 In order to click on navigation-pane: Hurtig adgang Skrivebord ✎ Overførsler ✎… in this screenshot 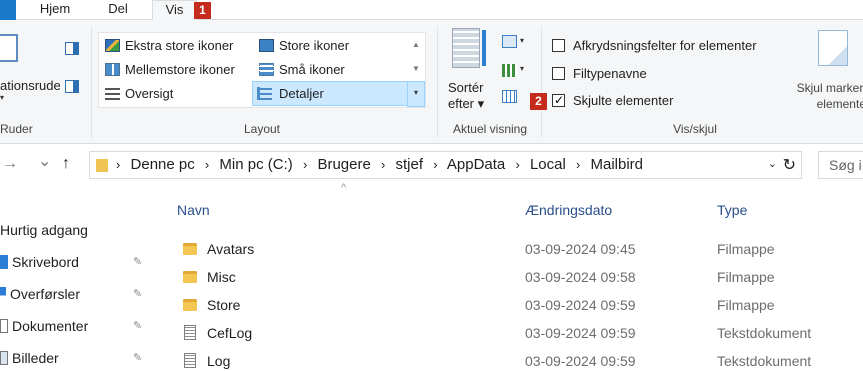, I will do `click(77, 278)`.